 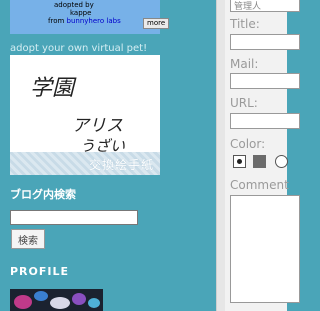 What do you see at coordinates (281, 161) in the screenshot?
I see `color-radio-option` at bounding box center [281, 161].